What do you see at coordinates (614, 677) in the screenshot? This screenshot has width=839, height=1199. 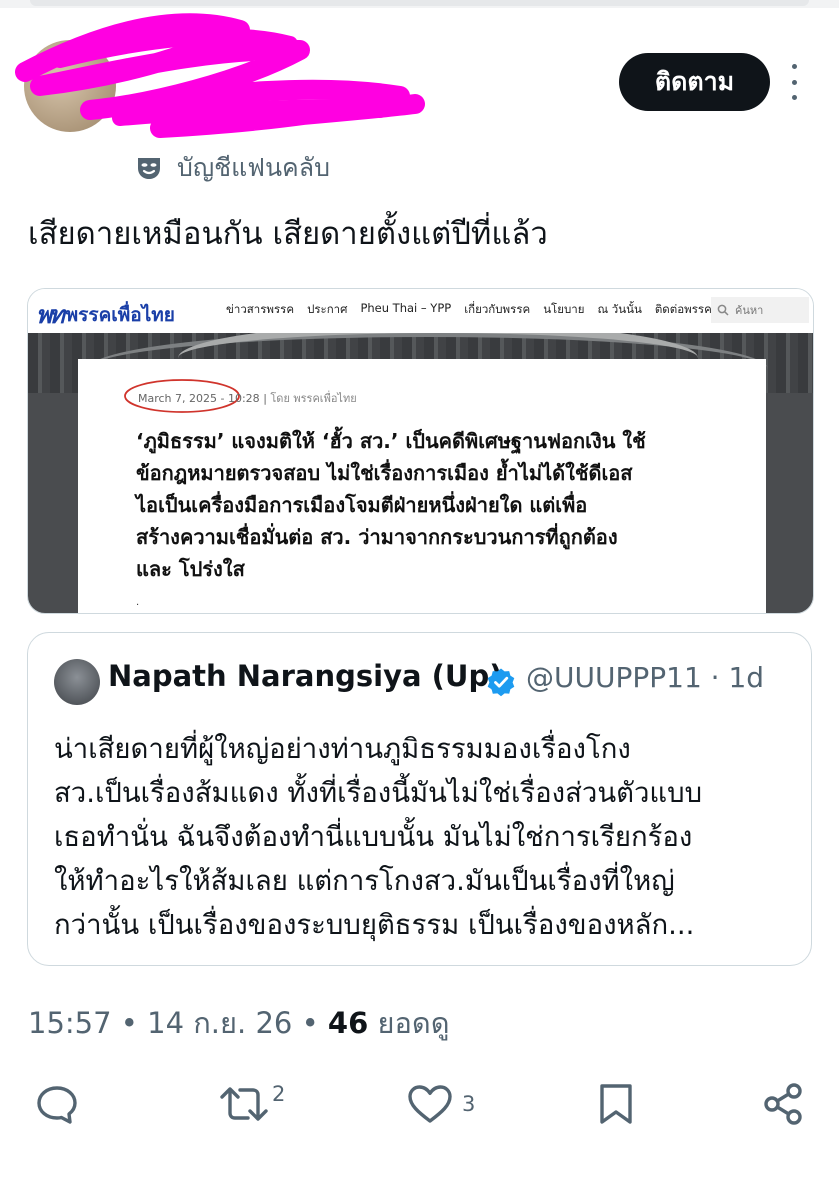 I see `quoted-handle: @UUUPPP11` at bounding box center [614, 677].